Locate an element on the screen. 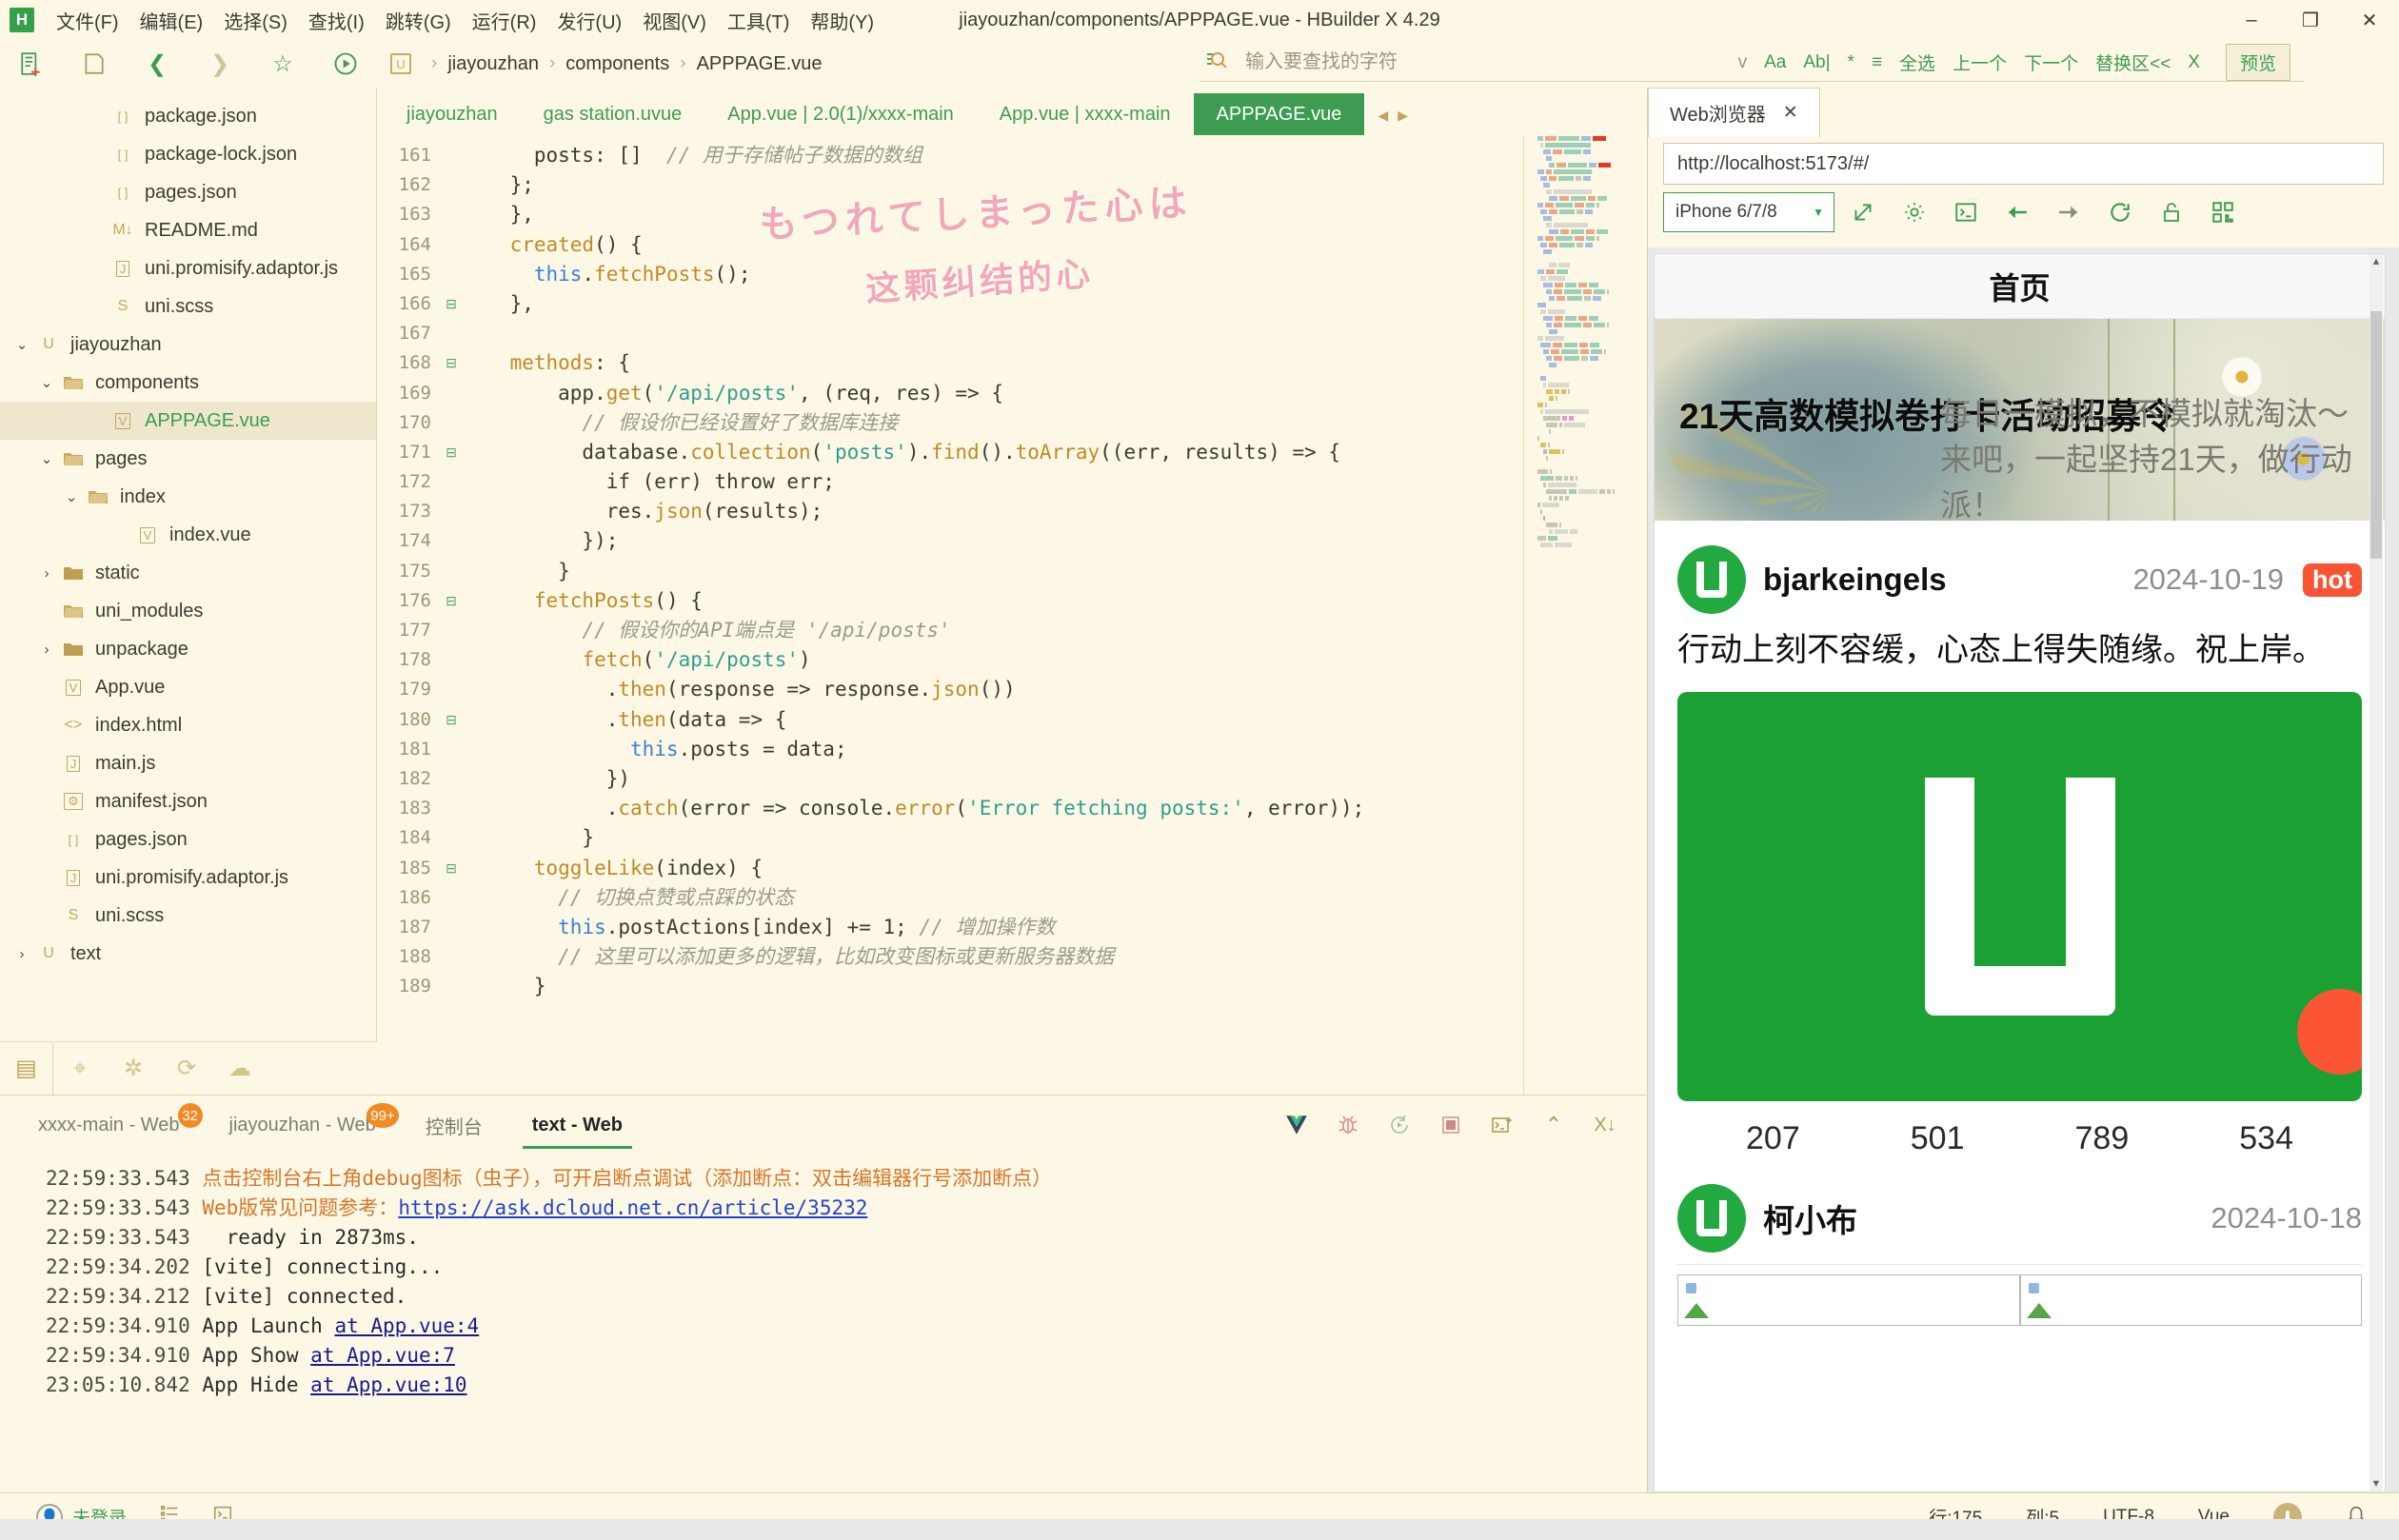  code-line: app.get('/api/posts', (req, res) => { is located at coordinates (1054, 393).